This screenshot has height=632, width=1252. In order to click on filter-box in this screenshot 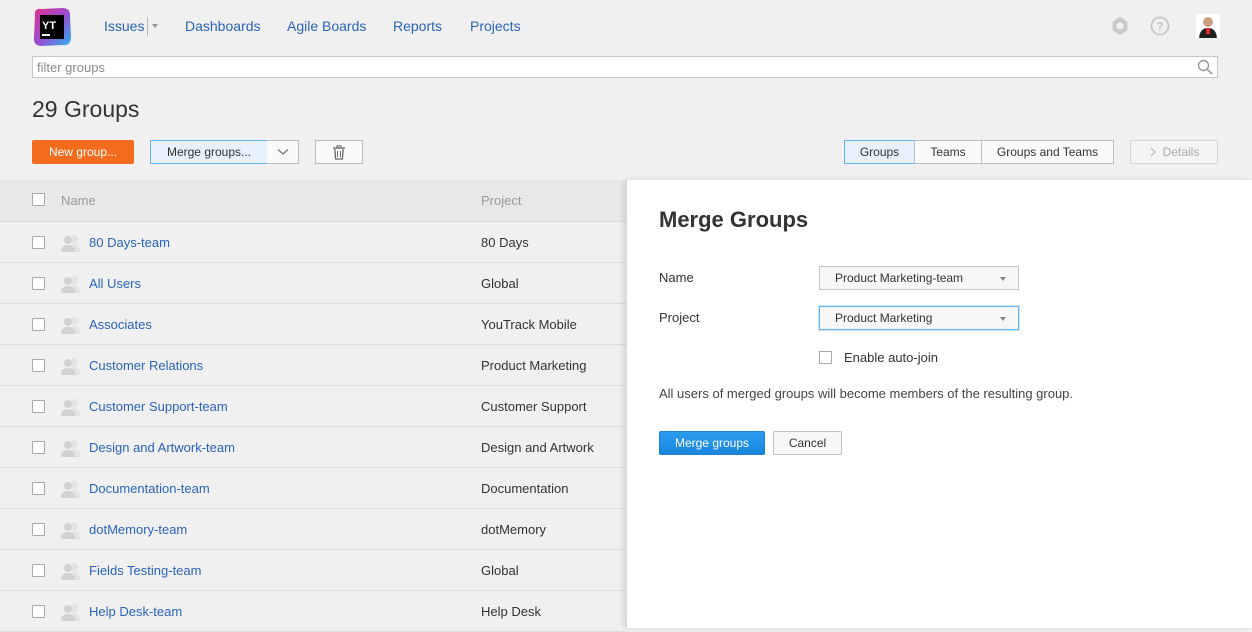, I will do `click(625, 67)`.